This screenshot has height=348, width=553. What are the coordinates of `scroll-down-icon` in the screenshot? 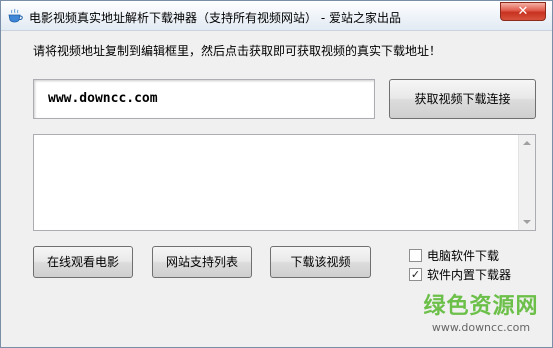 It's located at (527, 222).